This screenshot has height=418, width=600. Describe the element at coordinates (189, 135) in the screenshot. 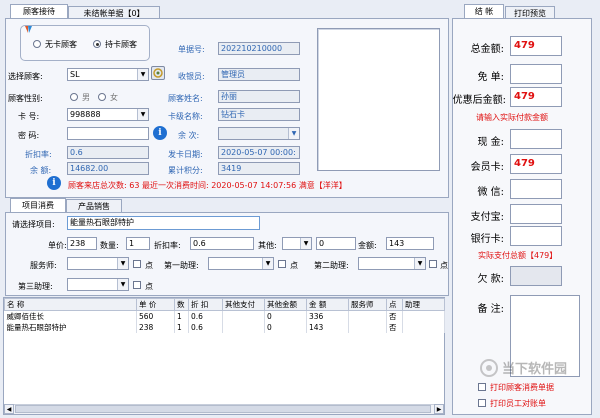

I see `remaining-times-label: 余 次:` at that location.